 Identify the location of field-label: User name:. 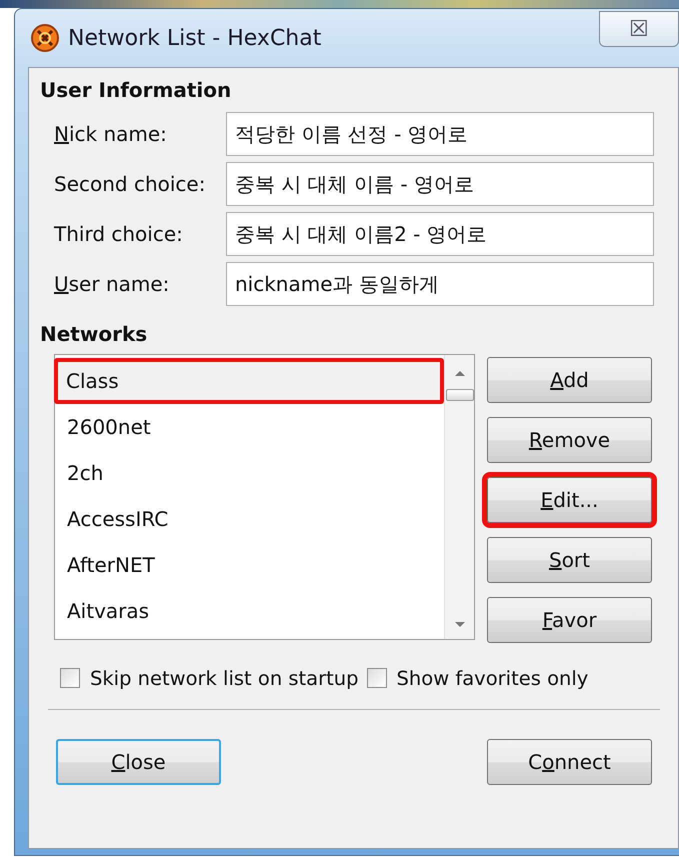
(112, 284).